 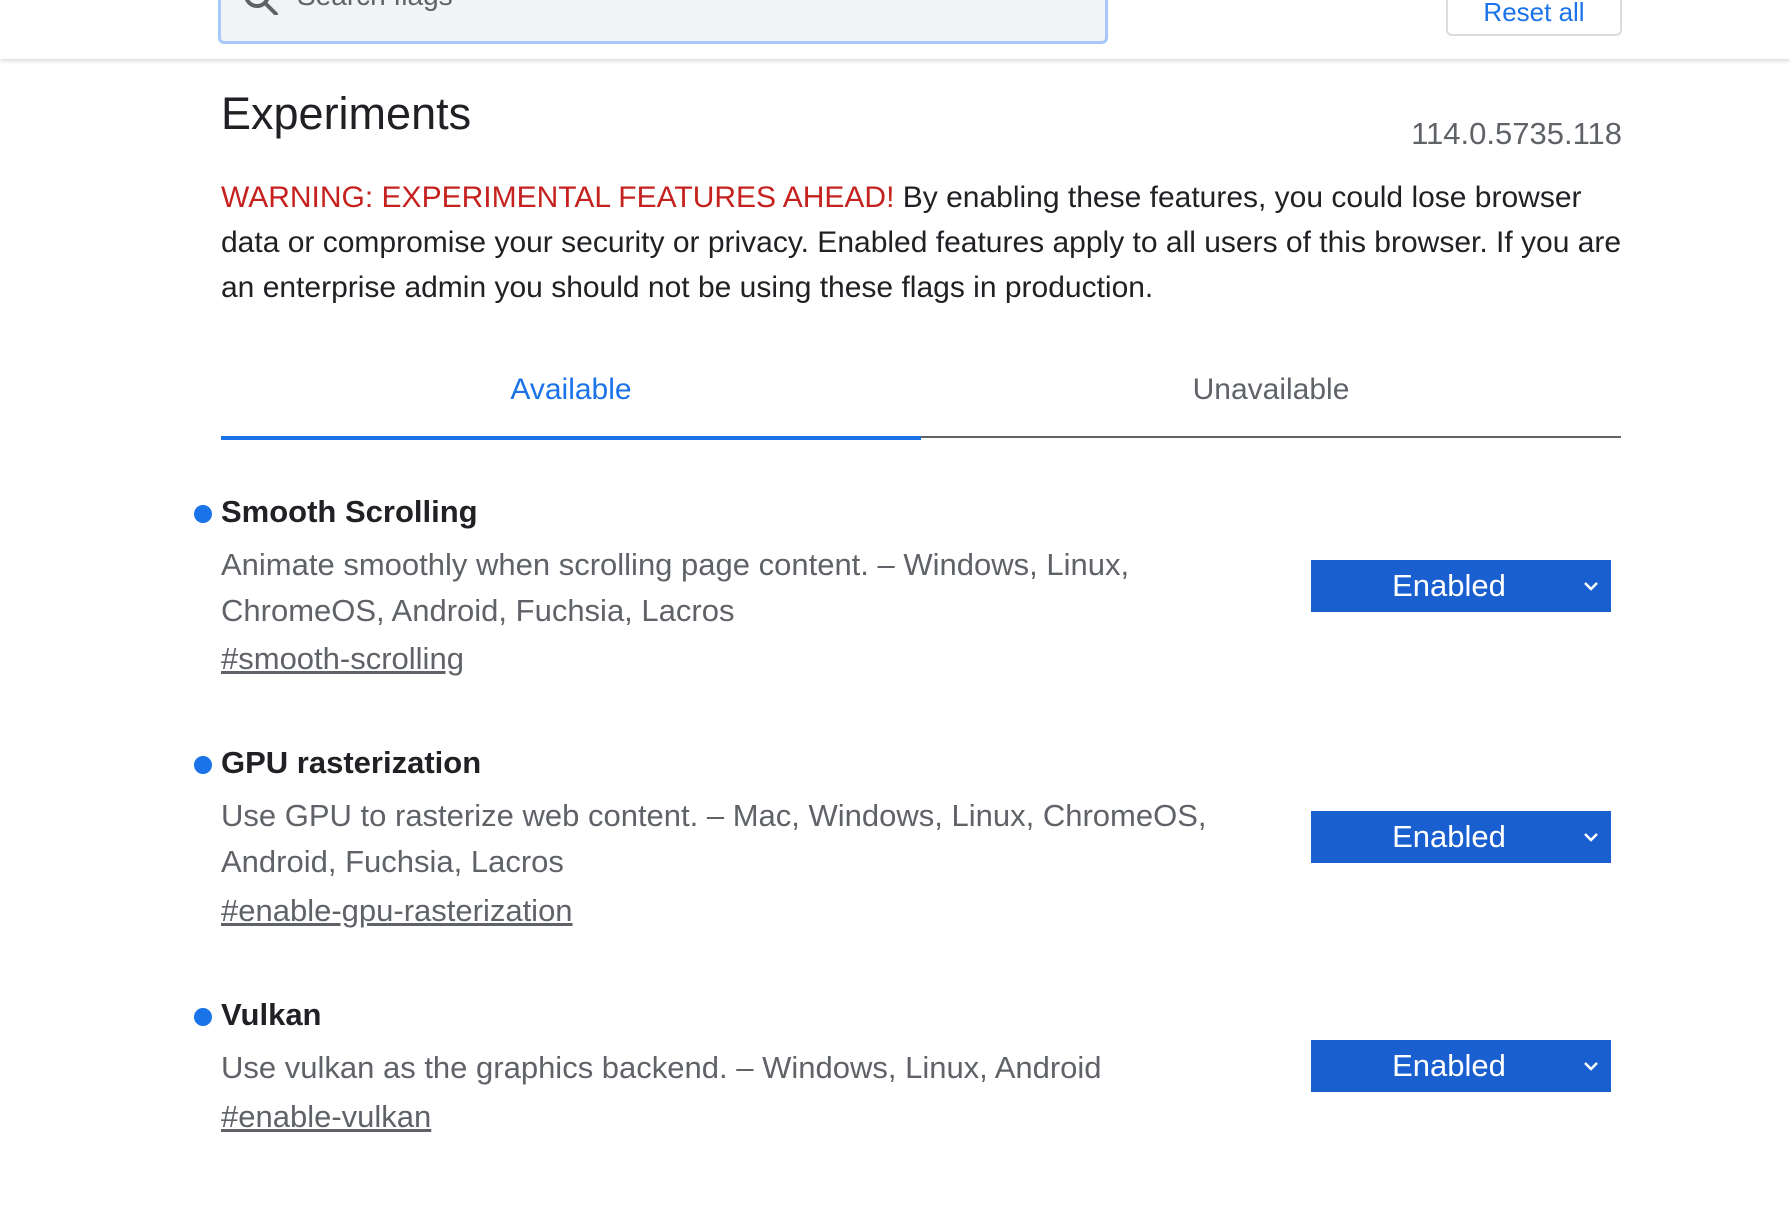 What do you see at coordinates (349, 511) in the screenshot?
I see `flag-title: Smooth Scrolling` at bounding box center [349, 511].